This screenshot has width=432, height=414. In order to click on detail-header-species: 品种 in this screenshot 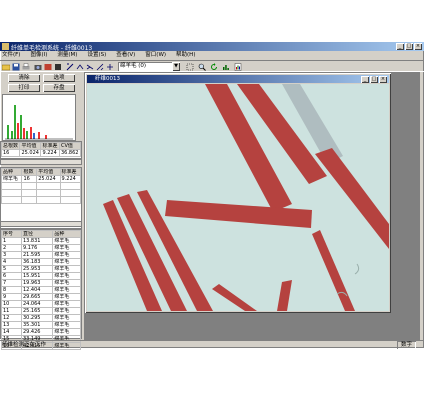, I will do `click(66, 234)`.